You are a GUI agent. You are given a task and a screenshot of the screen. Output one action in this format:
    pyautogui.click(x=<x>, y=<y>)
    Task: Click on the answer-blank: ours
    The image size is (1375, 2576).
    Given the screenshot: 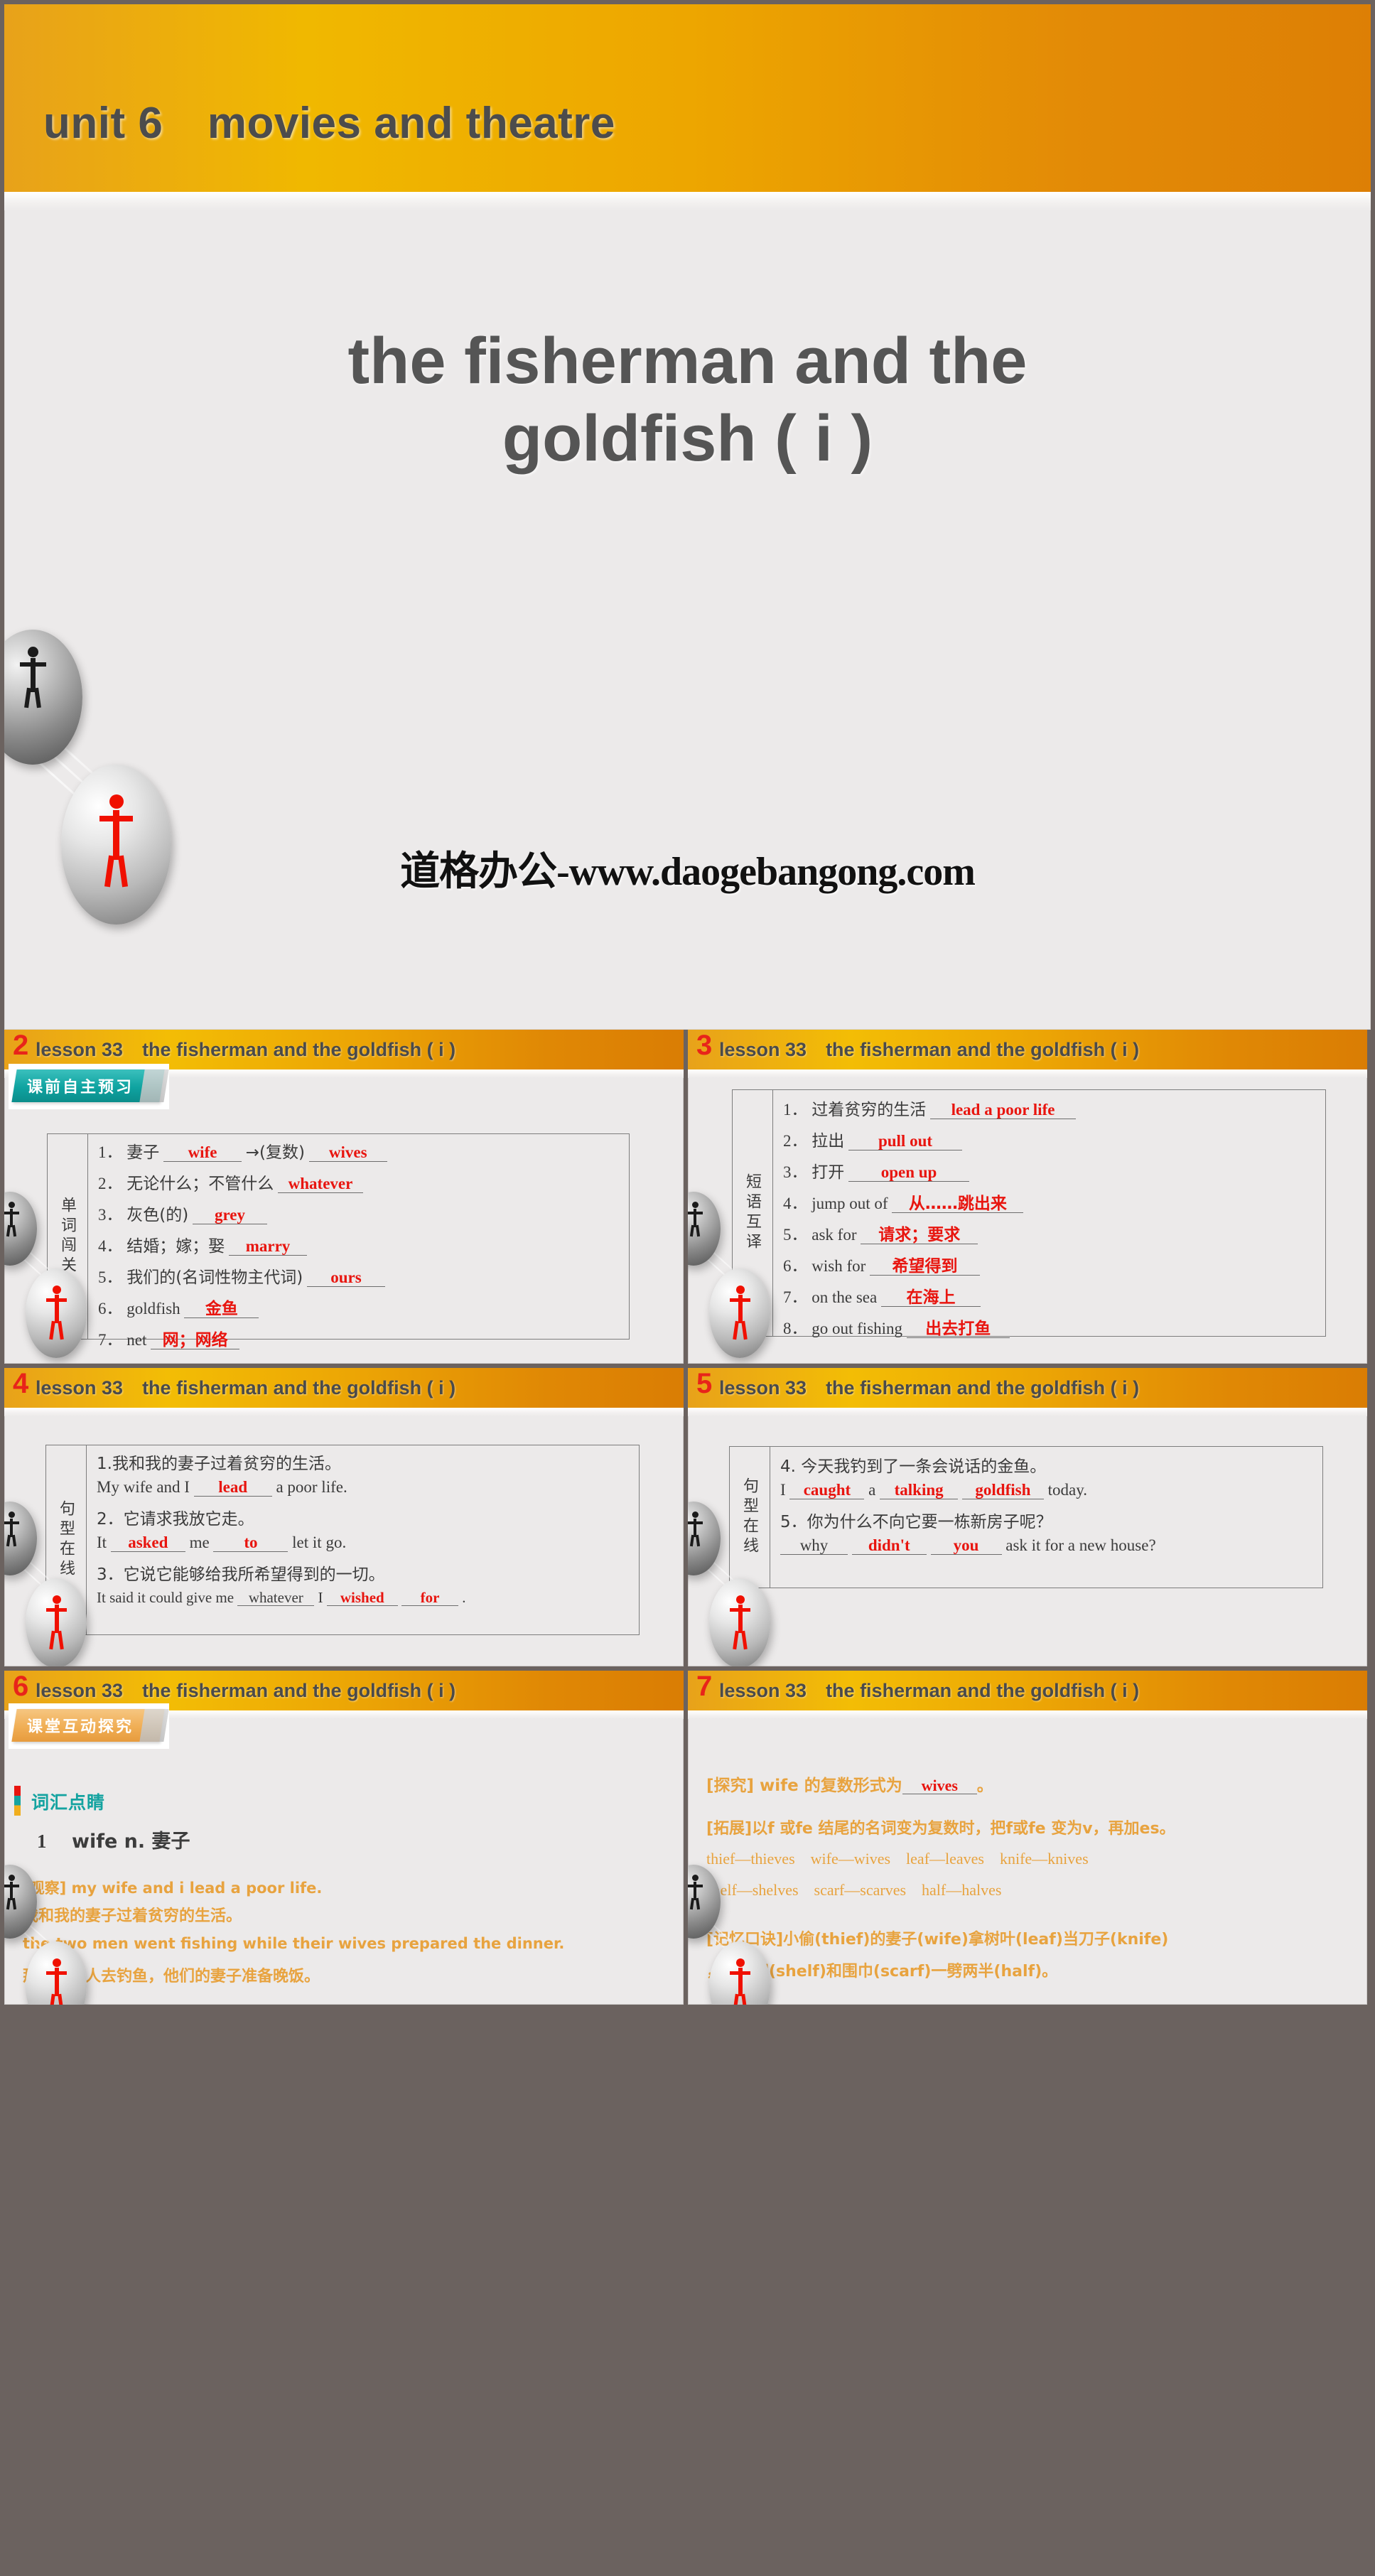 What is the action you would take?
    pyautogui.click(x=345, y=1278)
    